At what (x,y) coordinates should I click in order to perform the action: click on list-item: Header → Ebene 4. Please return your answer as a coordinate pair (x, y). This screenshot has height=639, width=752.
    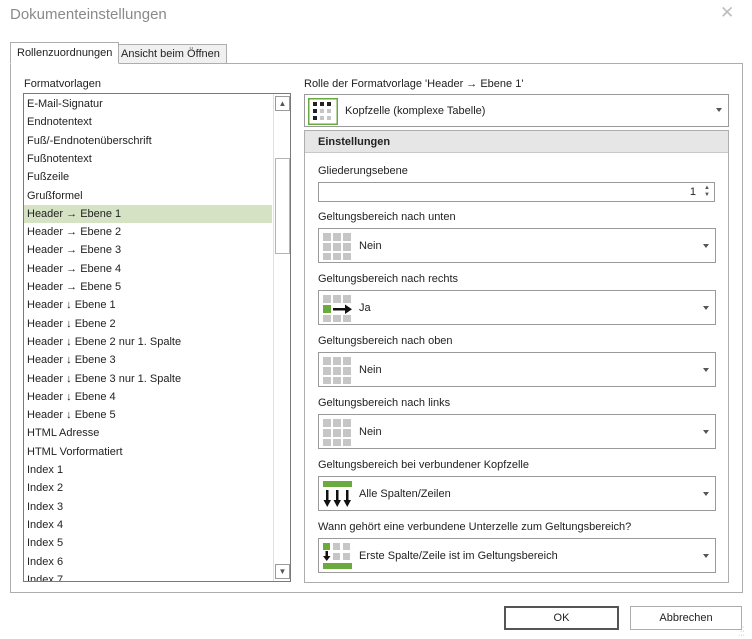
    Looking at the image, I should click on (148, 269).